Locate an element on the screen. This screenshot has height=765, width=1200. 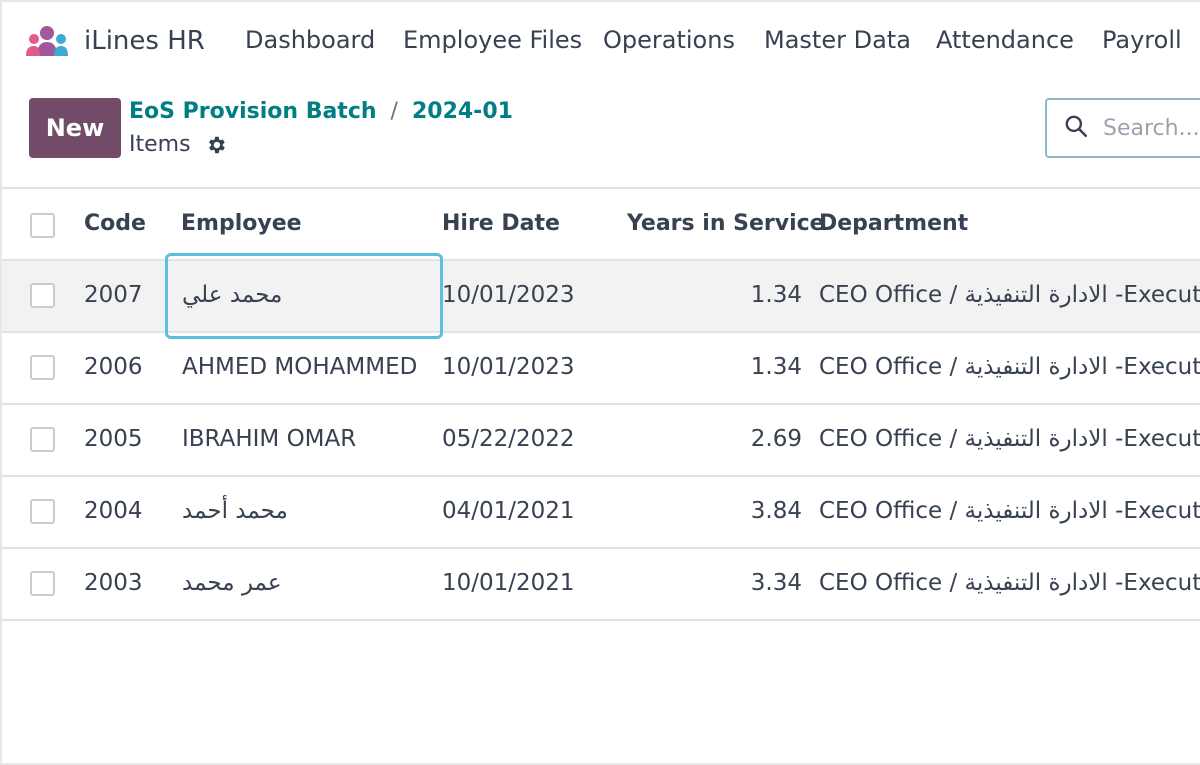
page-title: Items is located at coordinates (160, 144).